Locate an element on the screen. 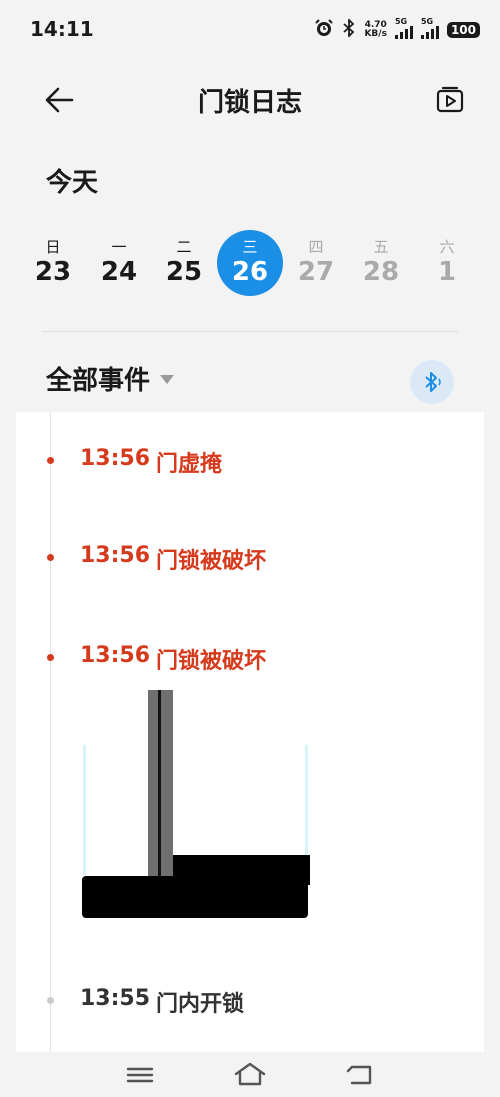 This screenshot has width=500, height=1097. status-time: 14:11 is located at coordinates (62, 29).